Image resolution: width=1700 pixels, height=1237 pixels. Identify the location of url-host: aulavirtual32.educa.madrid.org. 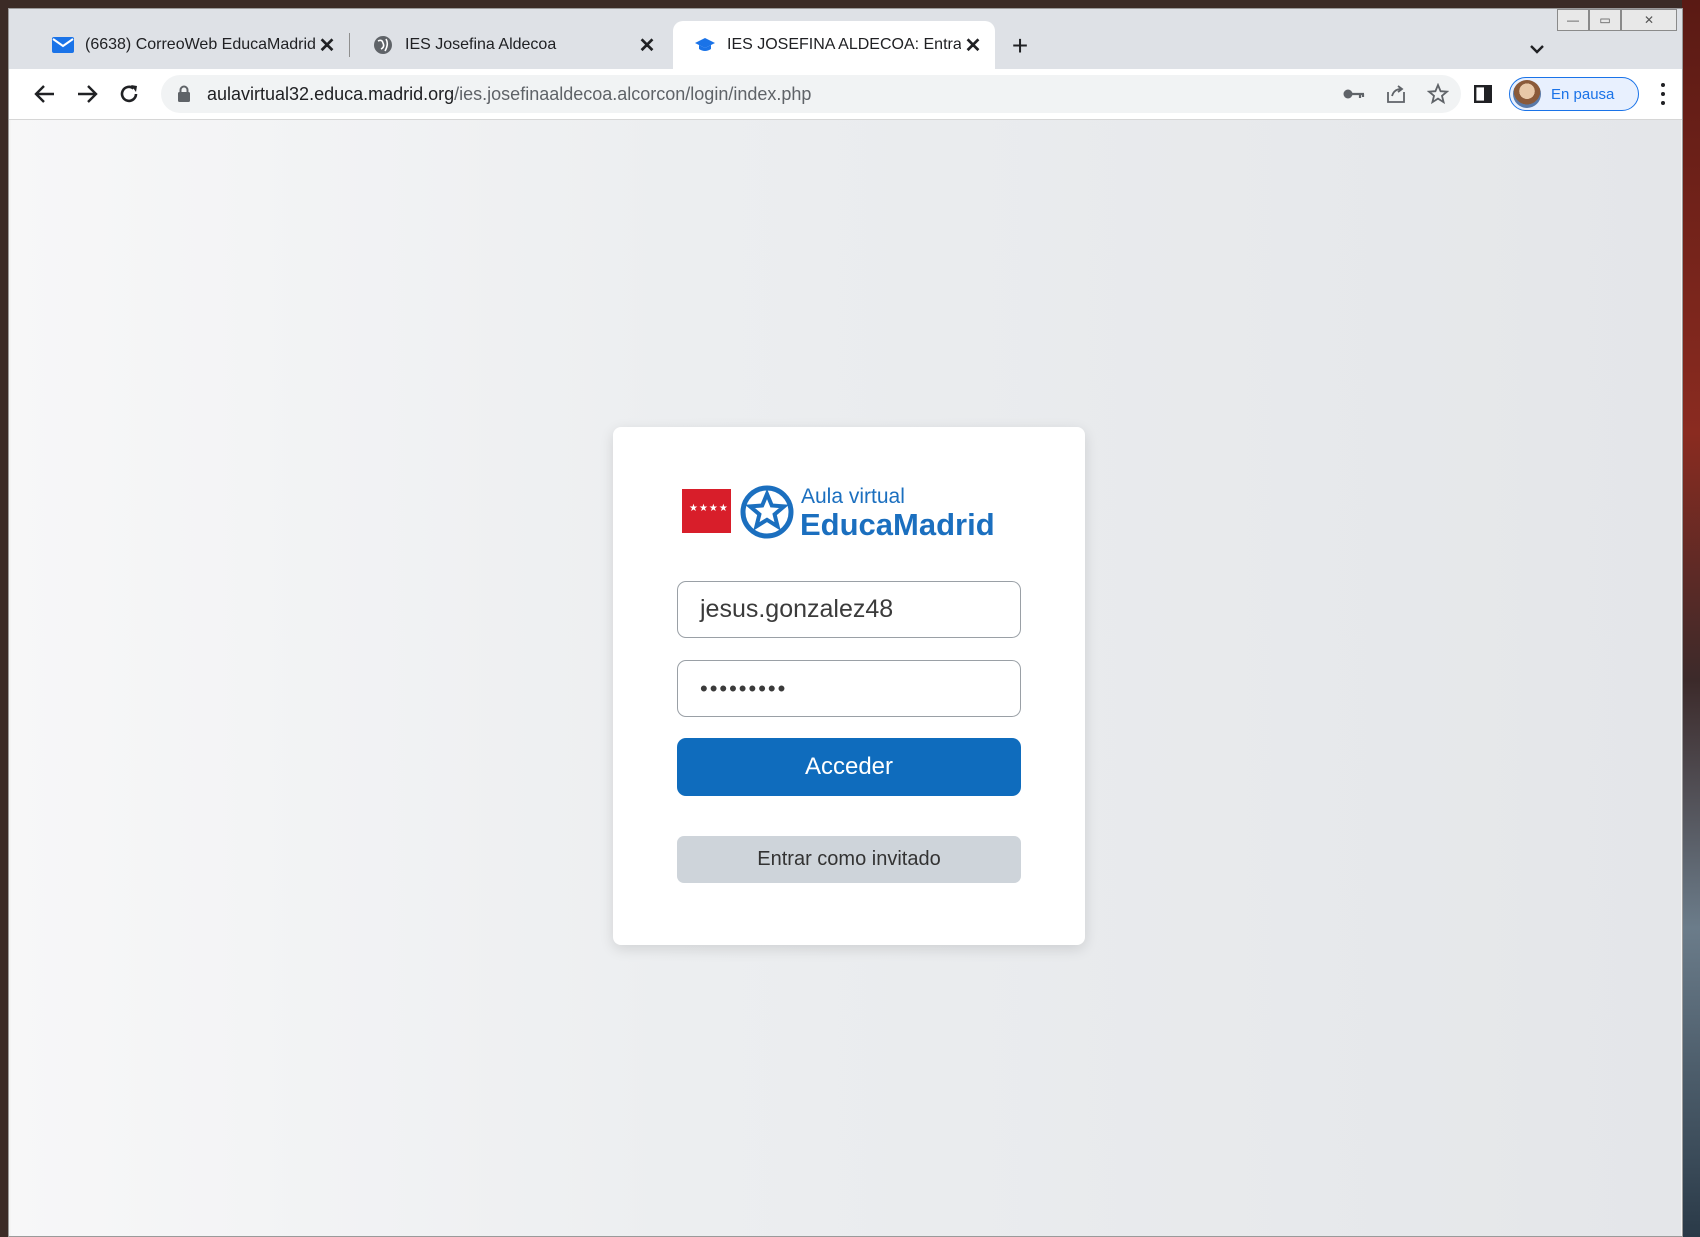
(331, 93).